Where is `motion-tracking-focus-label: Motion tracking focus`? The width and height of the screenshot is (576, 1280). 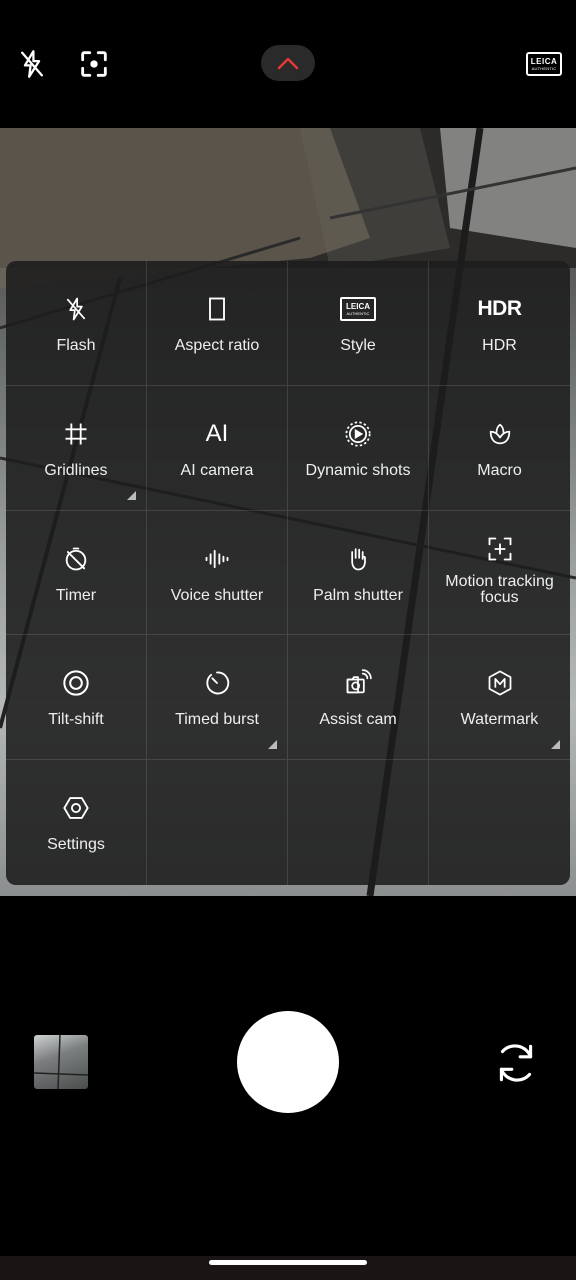 motion-tracking-focus-label: Motion tracking focus is located at coordinates (499, 589).